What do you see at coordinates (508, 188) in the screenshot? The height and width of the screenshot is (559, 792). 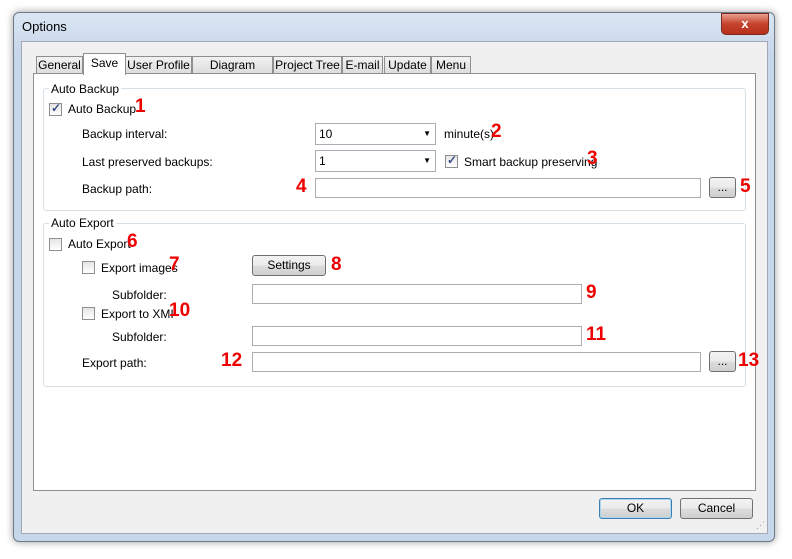 I see `backup-path-input` at bounding box center [508, 188].